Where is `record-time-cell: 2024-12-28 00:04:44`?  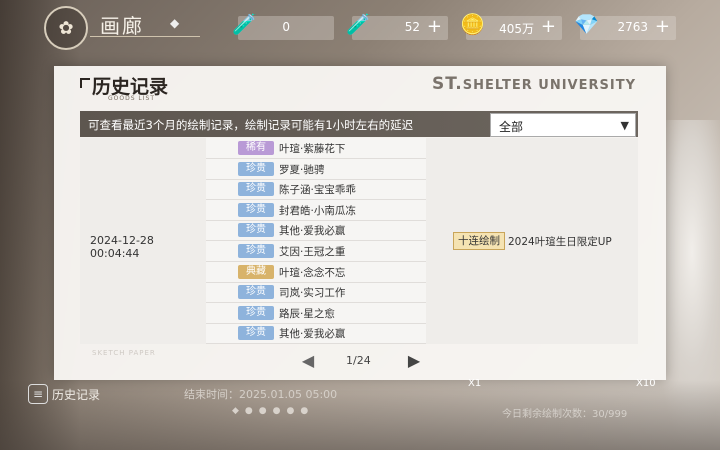
record-time-cell: 2024-12-28 00:04:44 is located at coordinates (143, 241).